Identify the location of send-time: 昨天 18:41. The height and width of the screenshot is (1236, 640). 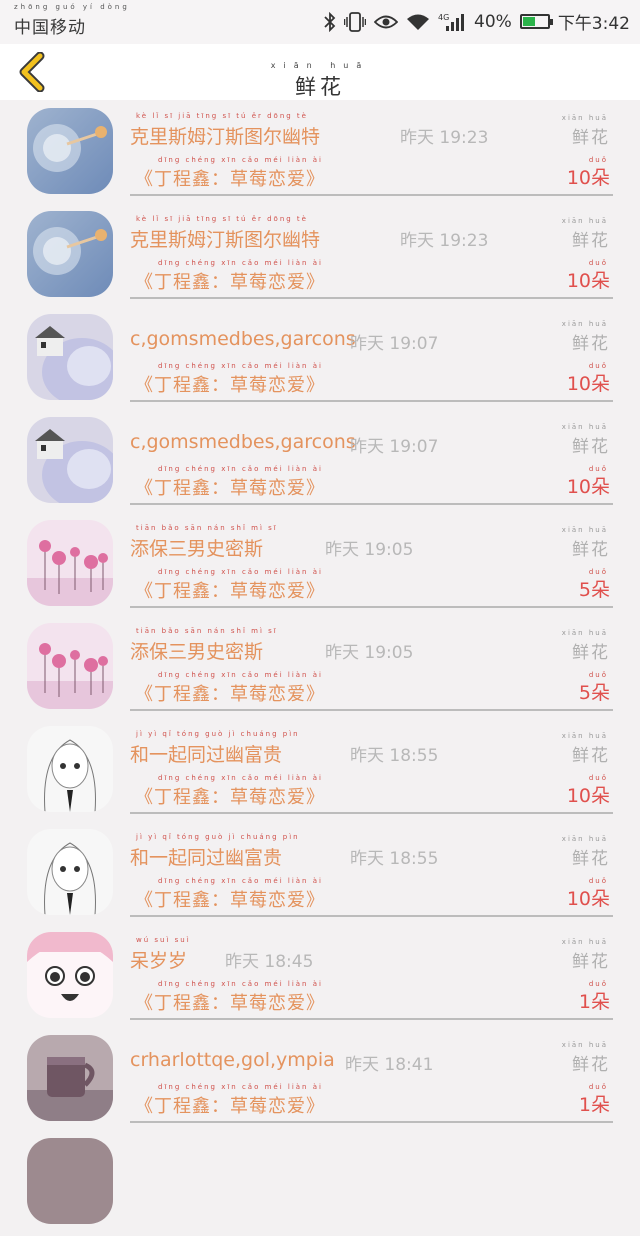
(389, 1065).